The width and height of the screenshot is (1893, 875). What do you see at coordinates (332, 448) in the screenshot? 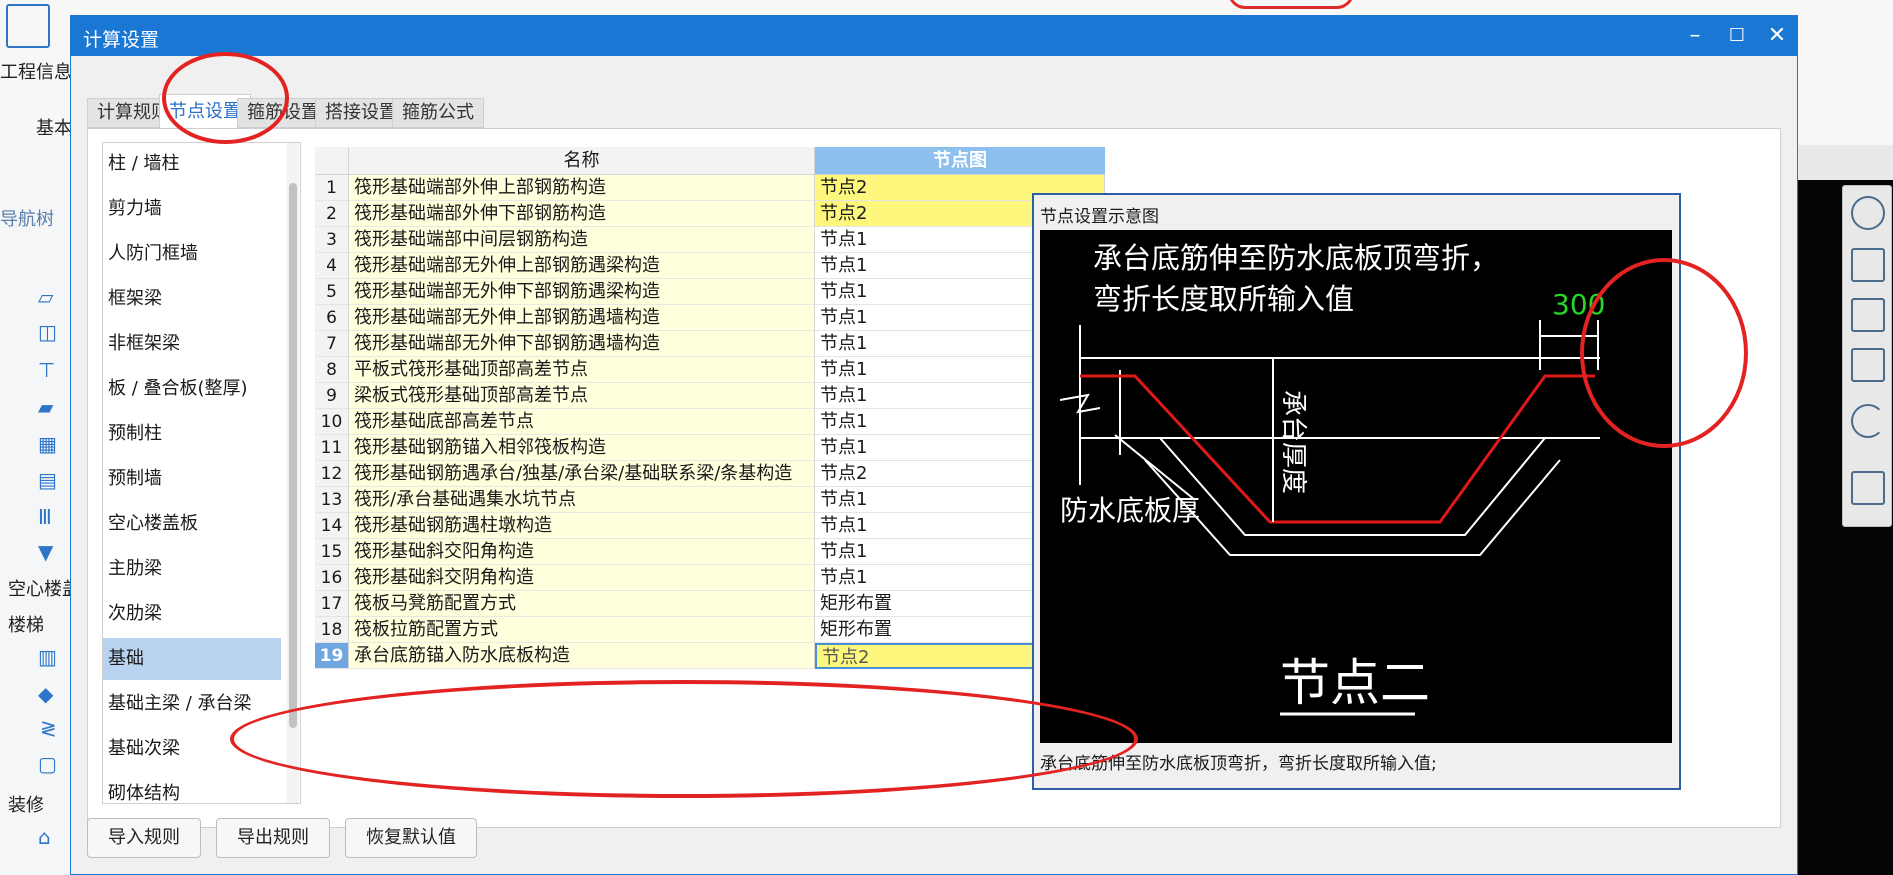
I see `row-number: 11` at bounding box center [332, 448].